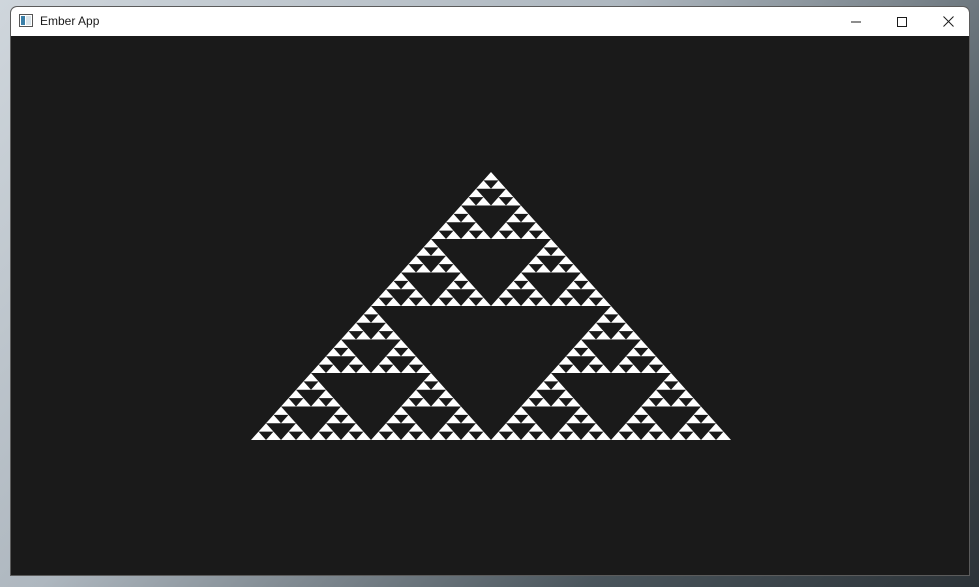  I want to click on minimize-button, so click(856, 21).